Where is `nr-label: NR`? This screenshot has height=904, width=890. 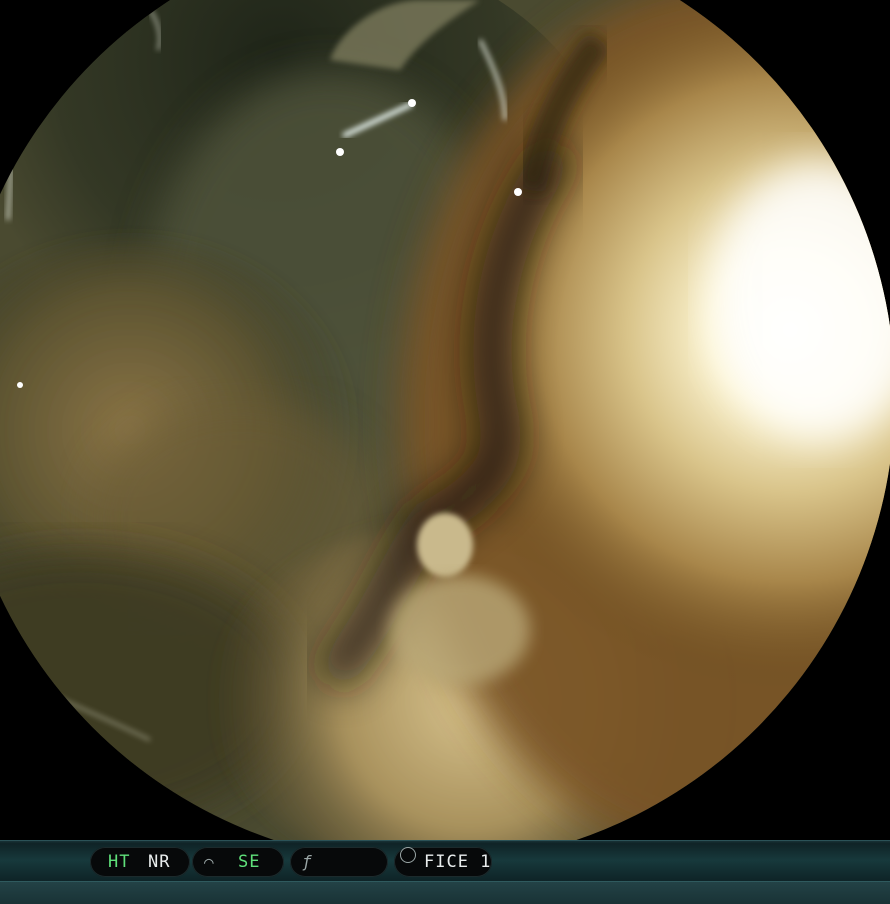 nr-label: NR is located at coordinates (159, 862).